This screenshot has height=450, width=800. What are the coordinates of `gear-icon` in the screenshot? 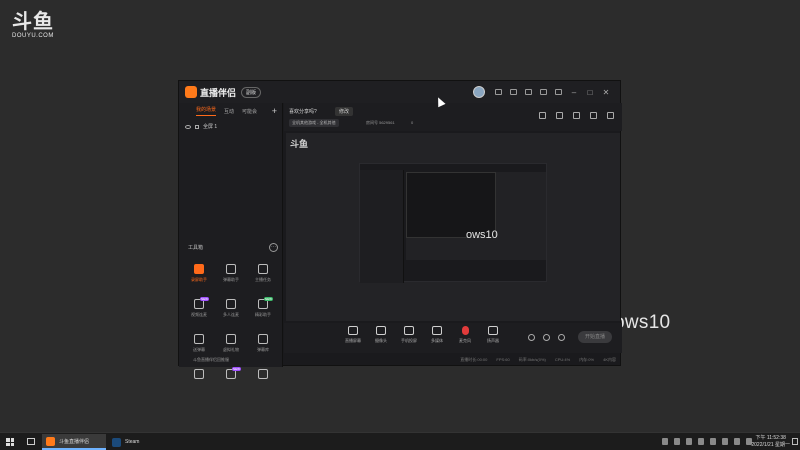 It's located at (561, 337).